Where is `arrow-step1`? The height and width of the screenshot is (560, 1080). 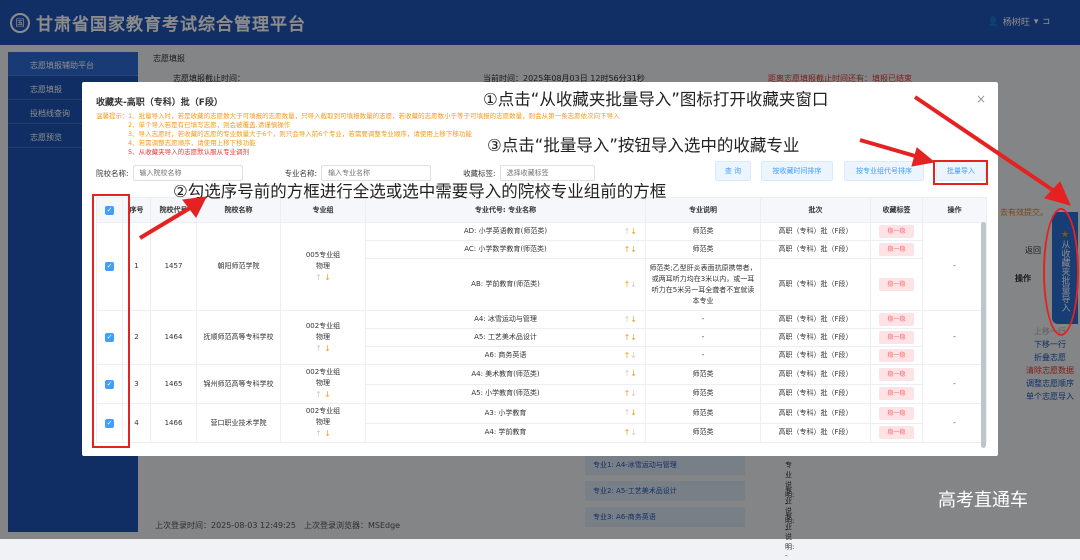 arrow-step1 is located at coordinates (987, 146).